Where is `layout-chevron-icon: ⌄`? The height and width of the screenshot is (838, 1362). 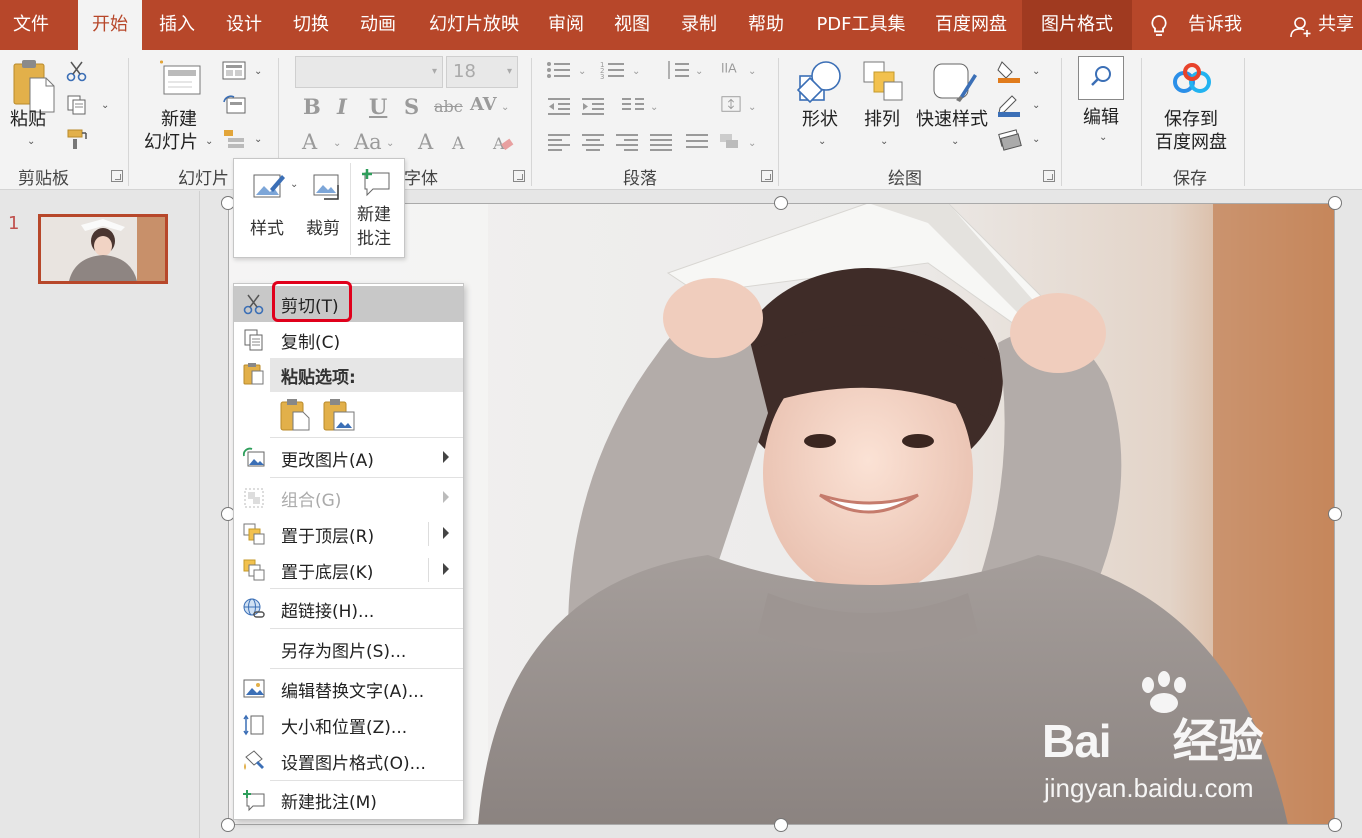 layout-chevron-icon: ⌄ is located at coordinates (258, 71).